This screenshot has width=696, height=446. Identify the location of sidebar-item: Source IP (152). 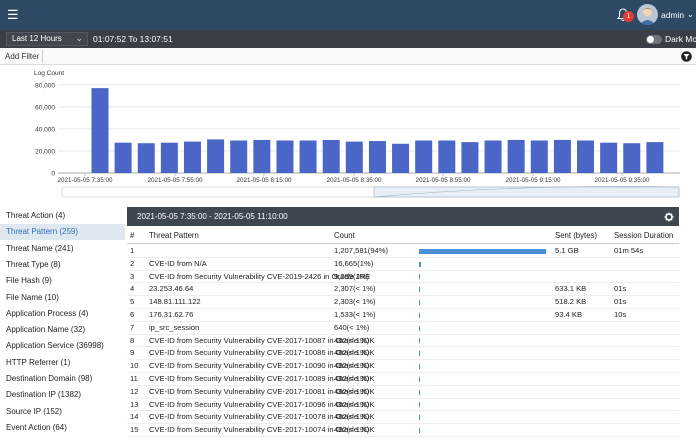
(62, 412).